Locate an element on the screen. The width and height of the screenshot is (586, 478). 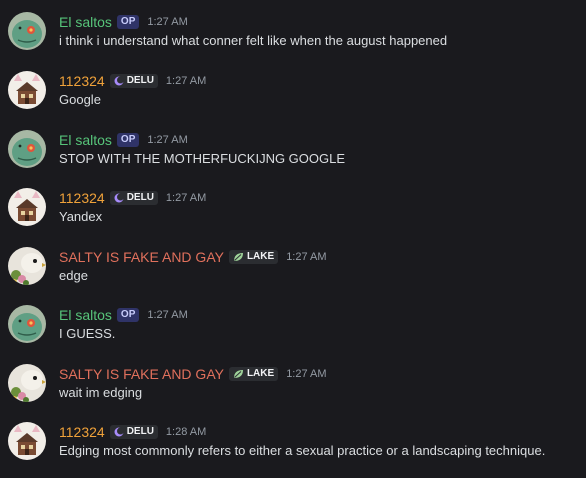
message-content: Yandex is located at coordinates (81, 216).